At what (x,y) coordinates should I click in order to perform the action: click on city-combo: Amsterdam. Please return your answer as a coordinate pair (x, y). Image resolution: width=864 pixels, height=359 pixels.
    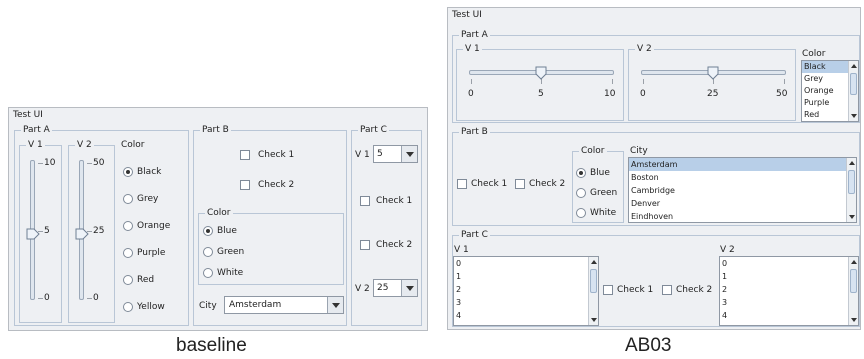
    Looking at the image, I should click on (284, 305).